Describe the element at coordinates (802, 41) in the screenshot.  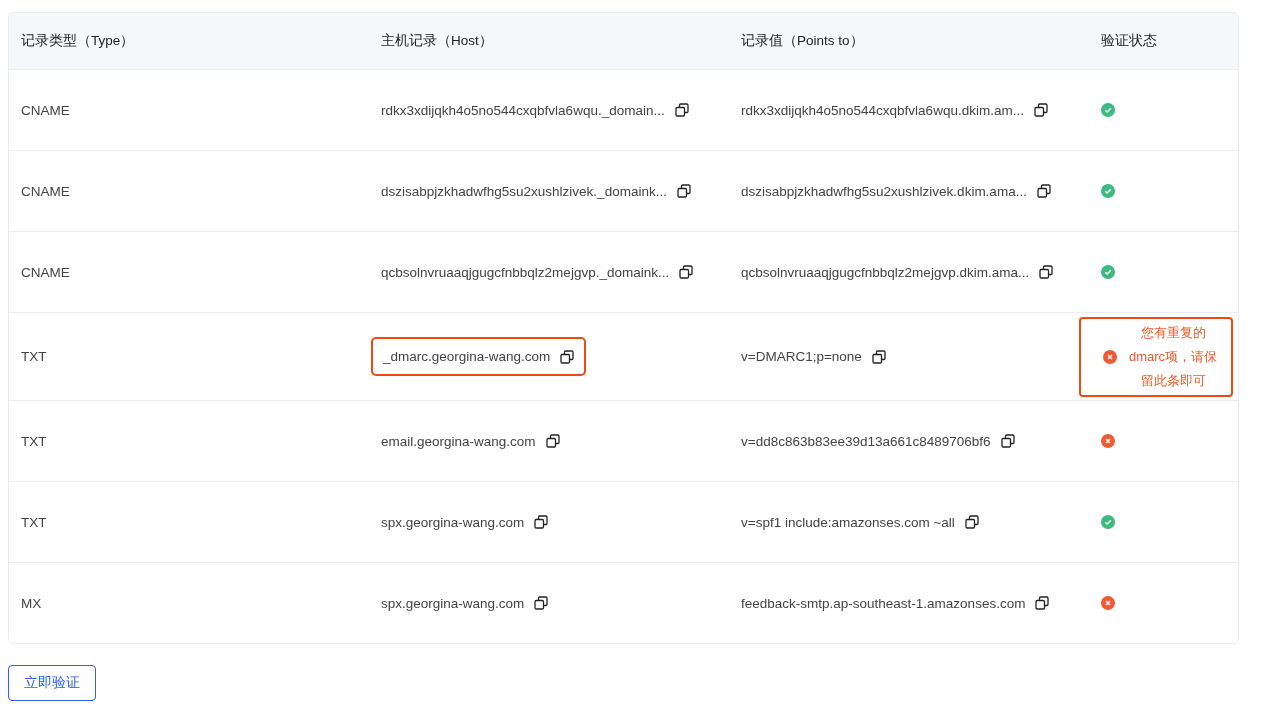
I see `column-header: 记录值（Points to）` at that location.